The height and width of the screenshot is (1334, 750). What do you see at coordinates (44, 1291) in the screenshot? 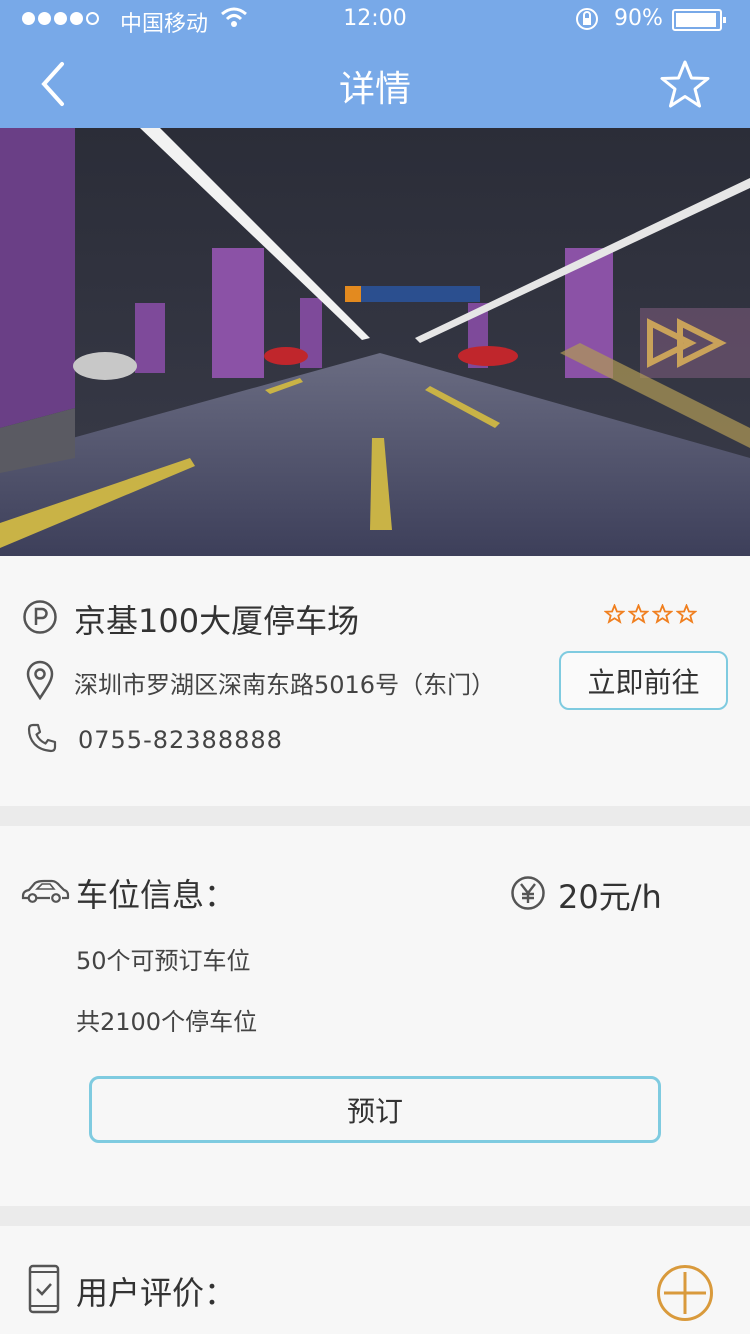
I see `phone-review-icon` at bounding box center [44, 1291].